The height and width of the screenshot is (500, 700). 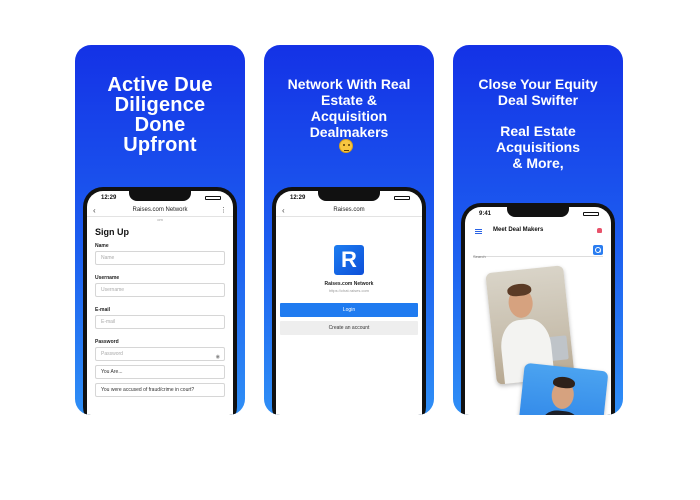 I want to click on nav-title: Raises.com Network, so click(x=160, y=210).